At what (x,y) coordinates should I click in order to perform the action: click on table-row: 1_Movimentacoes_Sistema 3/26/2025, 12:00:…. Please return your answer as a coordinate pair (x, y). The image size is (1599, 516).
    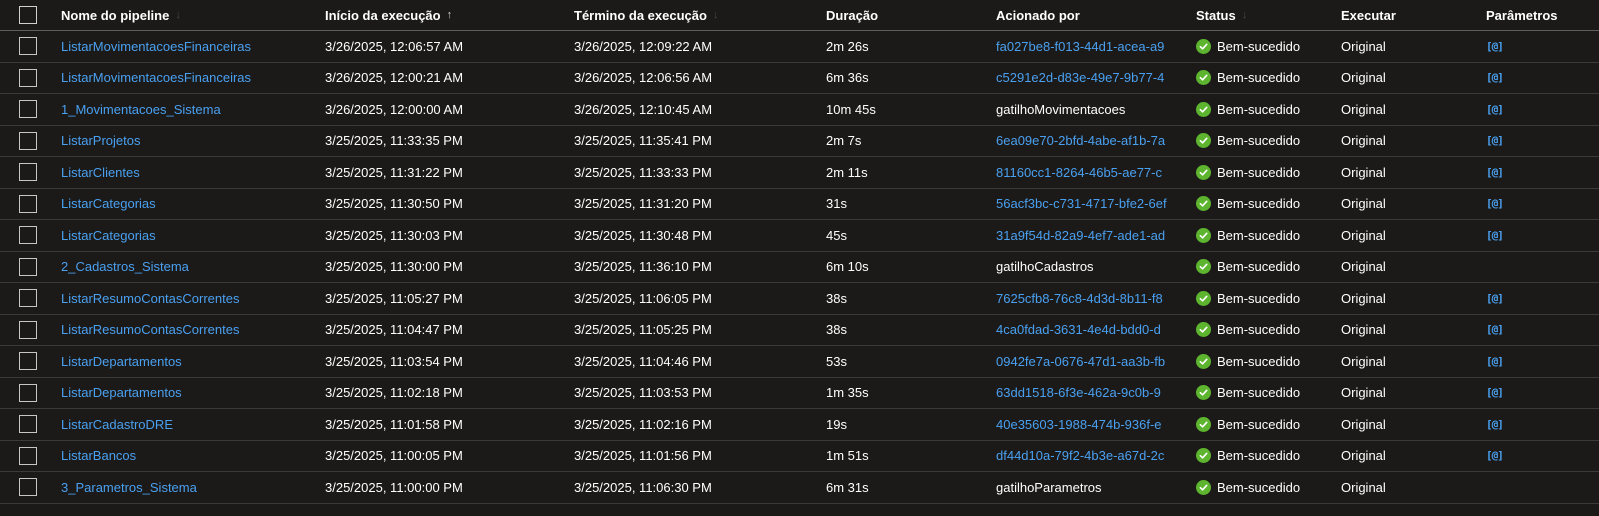
    Looking at the image, I should click on (799, 110).